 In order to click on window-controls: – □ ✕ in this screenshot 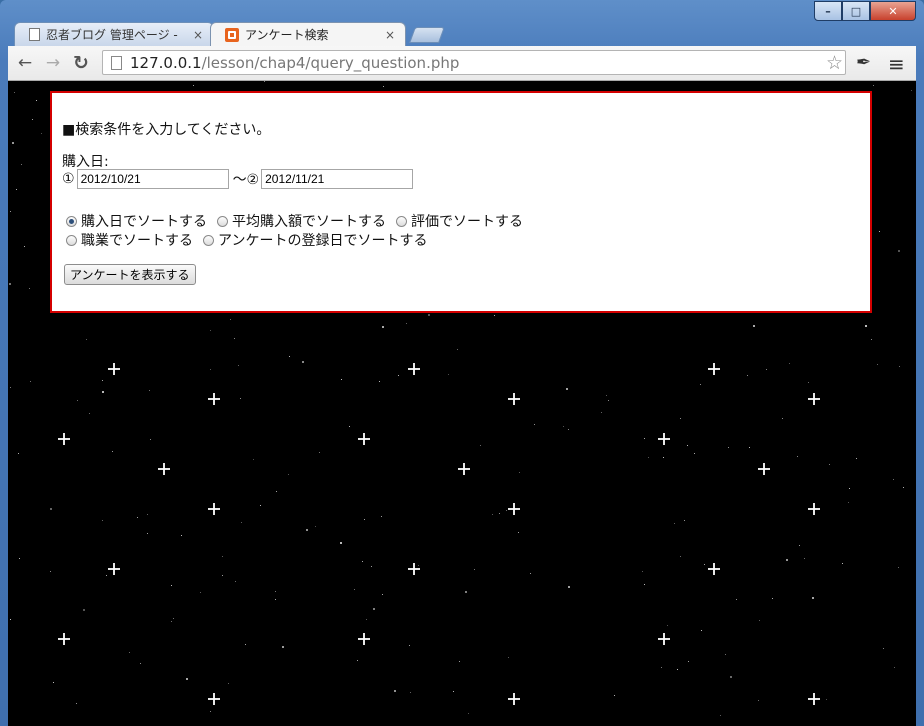, I will do `click(865, 11)`.